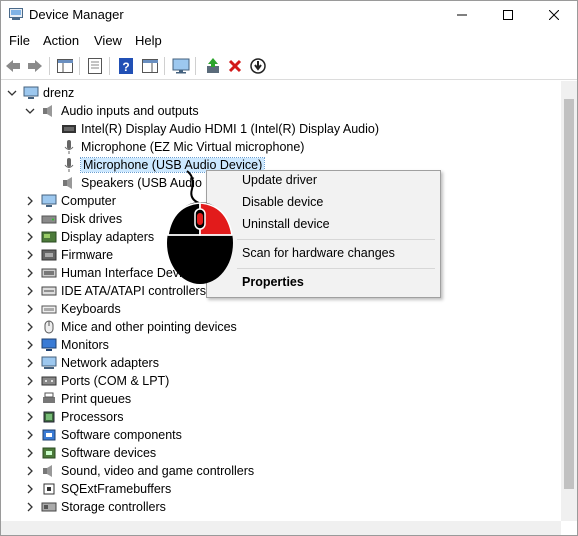 The height and width of the screenshot is (536, 578). Describe the element at coordinates (97, 237) in the screenshot. I see `category-display-adapters: Display adapters` at that location.